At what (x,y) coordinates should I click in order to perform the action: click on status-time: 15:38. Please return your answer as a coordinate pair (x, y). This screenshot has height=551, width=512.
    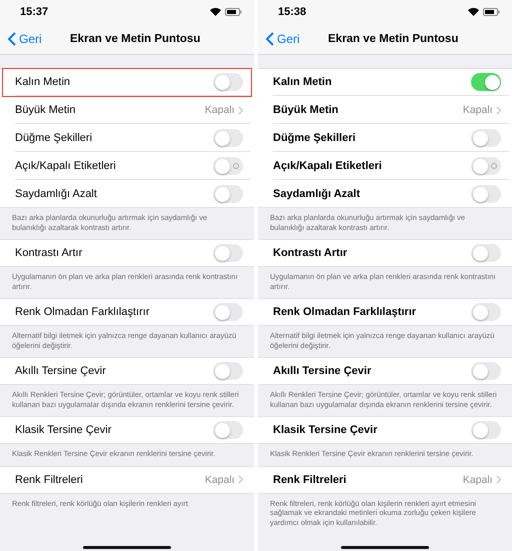
    Looking at the image, I should click on (292, 12).